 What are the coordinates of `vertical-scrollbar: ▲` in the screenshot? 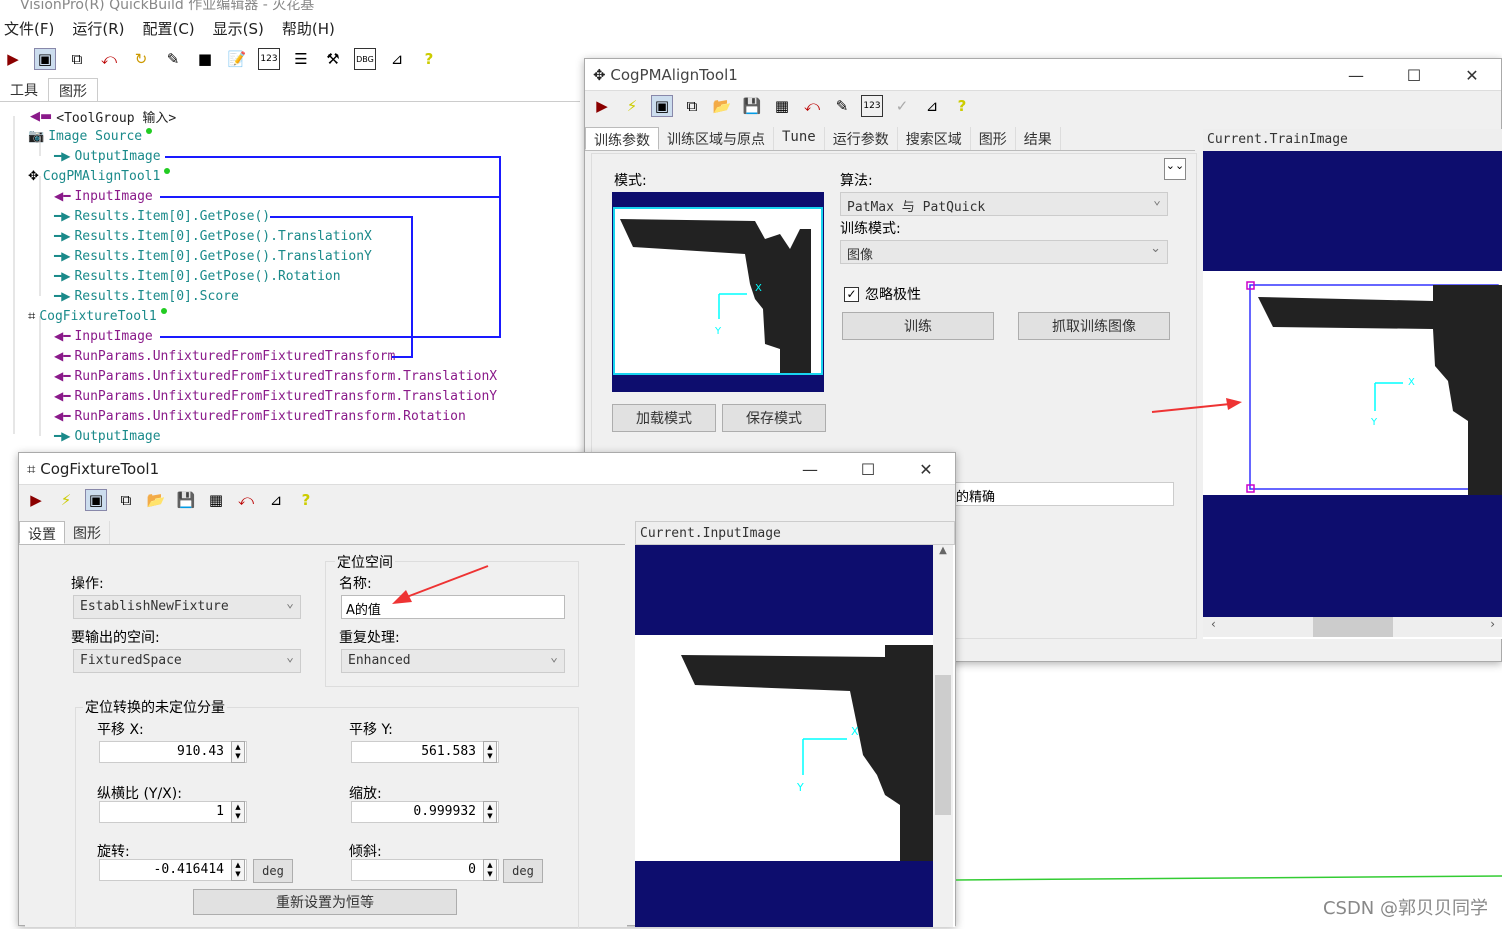 It's located at (943, 736).